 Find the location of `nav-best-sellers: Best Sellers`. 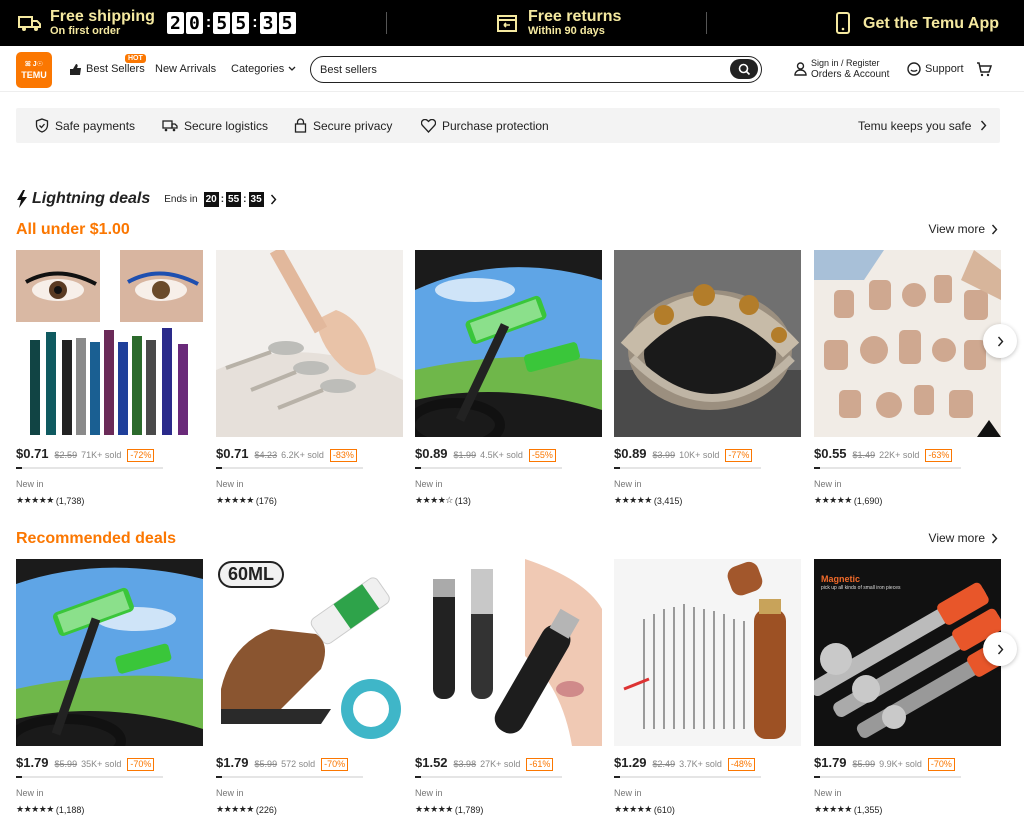

nav-best-sellers: Best Sellers is located at coordinates (107, 69).